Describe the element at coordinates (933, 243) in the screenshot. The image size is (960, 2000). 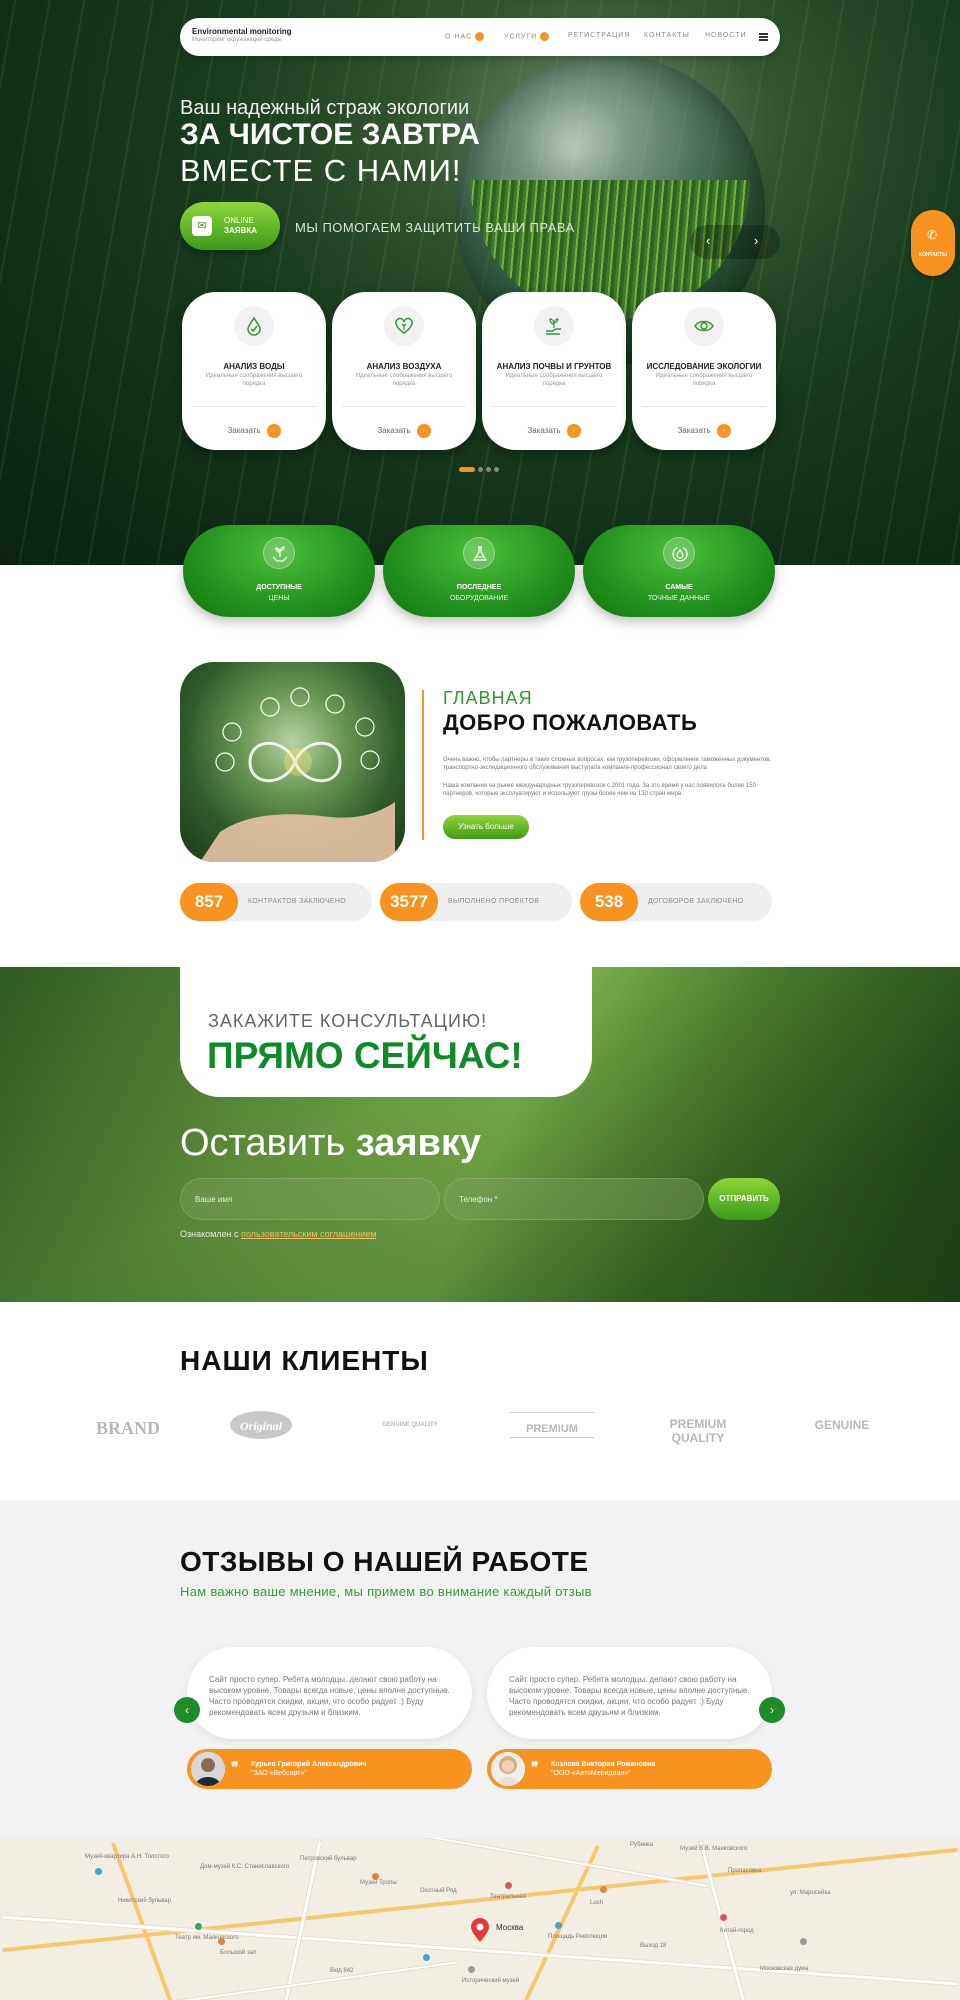
I see `contacts-side-button: ✆ КОНТАКТЫ` at that location.